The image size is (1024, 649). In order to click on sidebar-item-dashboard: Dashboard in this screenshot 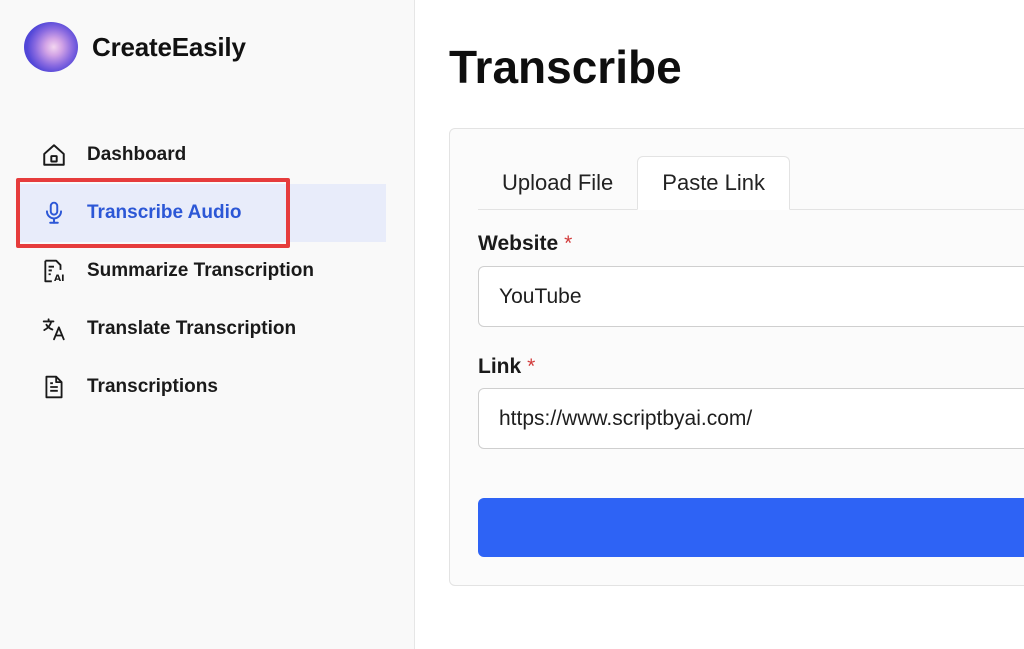, I will do `click(207, 155)`.